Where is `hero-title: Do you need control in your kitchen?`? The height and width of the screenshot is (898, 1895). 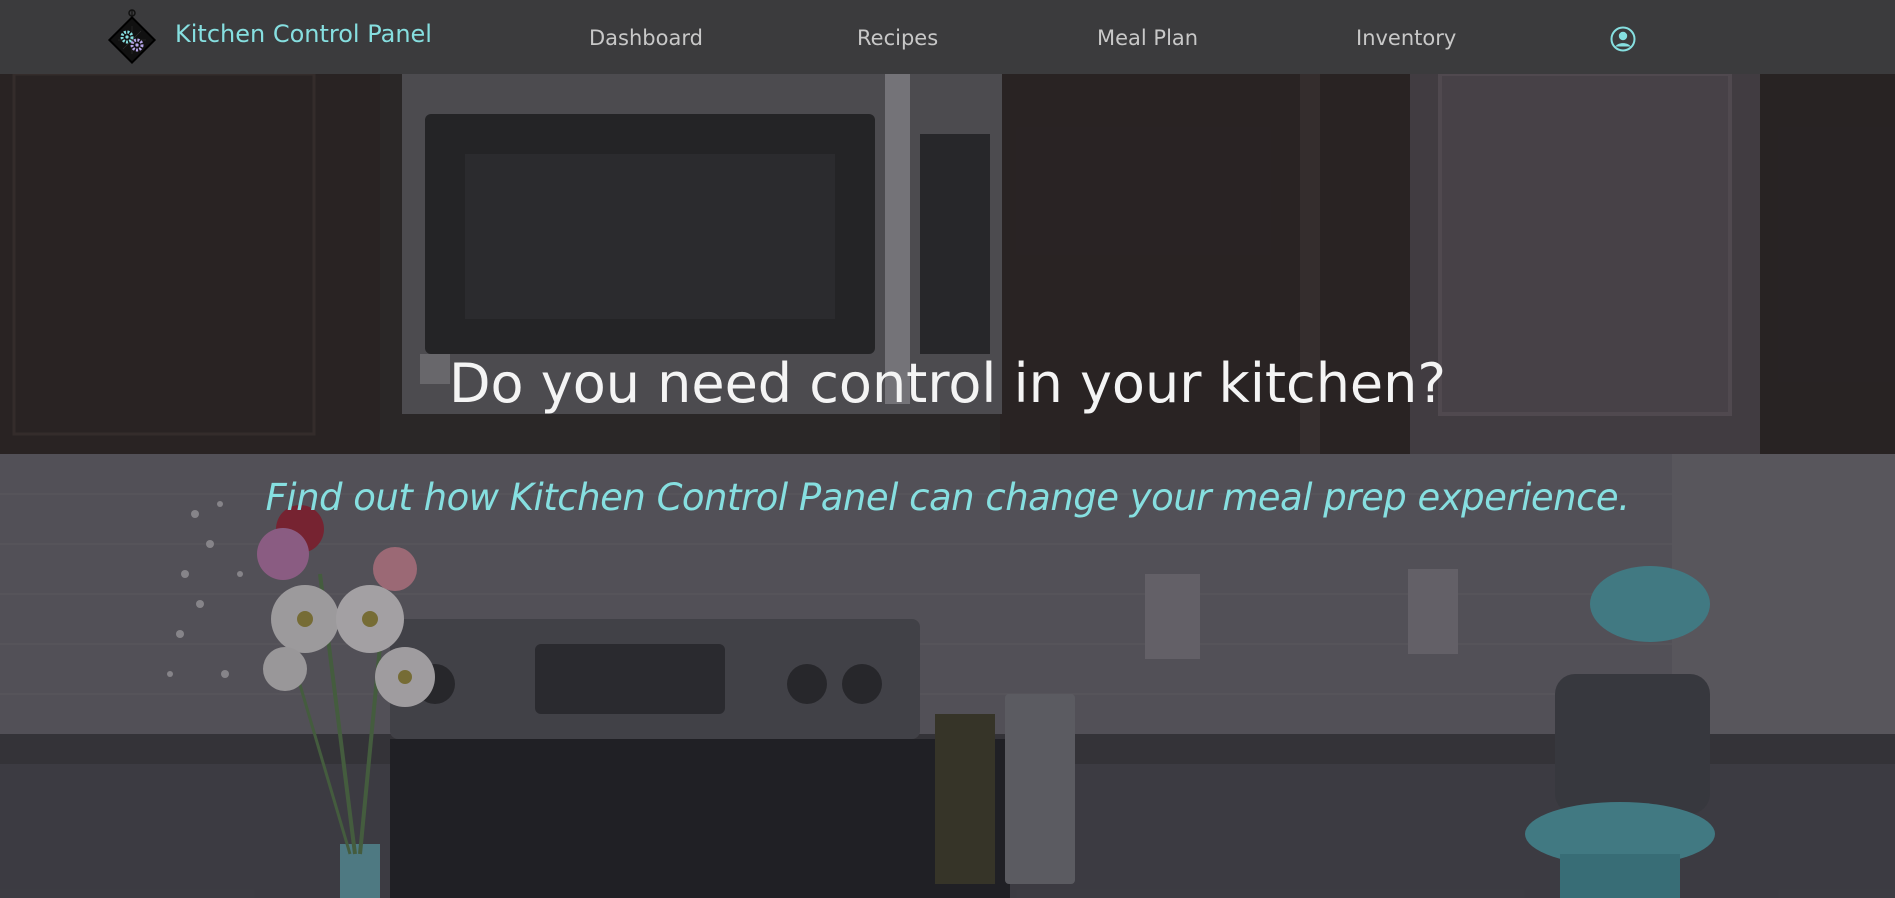 hero-title: Do you need control in your kitchen? is located at coordinates (947, 383).